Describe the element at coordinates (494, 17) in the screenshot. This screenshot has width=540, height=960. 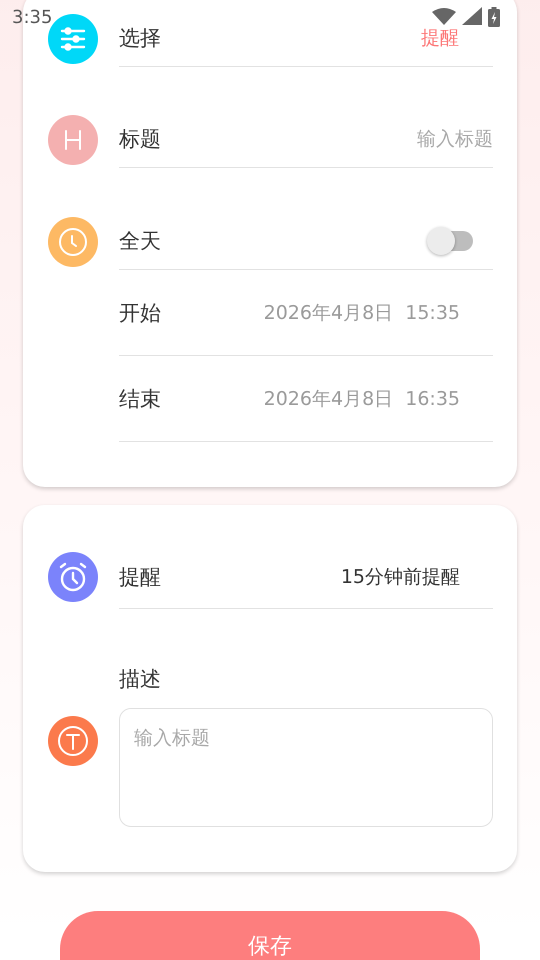
I see `battery-icon` at that location.